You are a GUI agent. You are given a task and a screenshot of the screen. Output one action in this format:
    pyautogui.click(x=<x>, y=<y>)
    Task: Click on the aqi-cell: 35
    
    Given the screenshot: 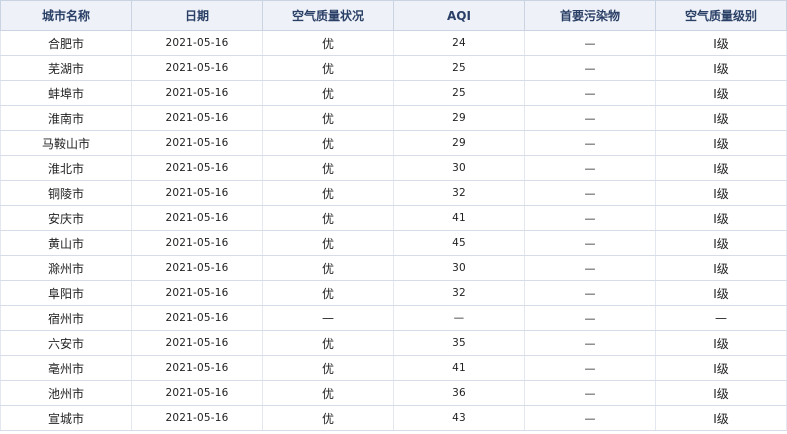 What is the action you would take?
    pyautogui.click(x=459, y=343)
    